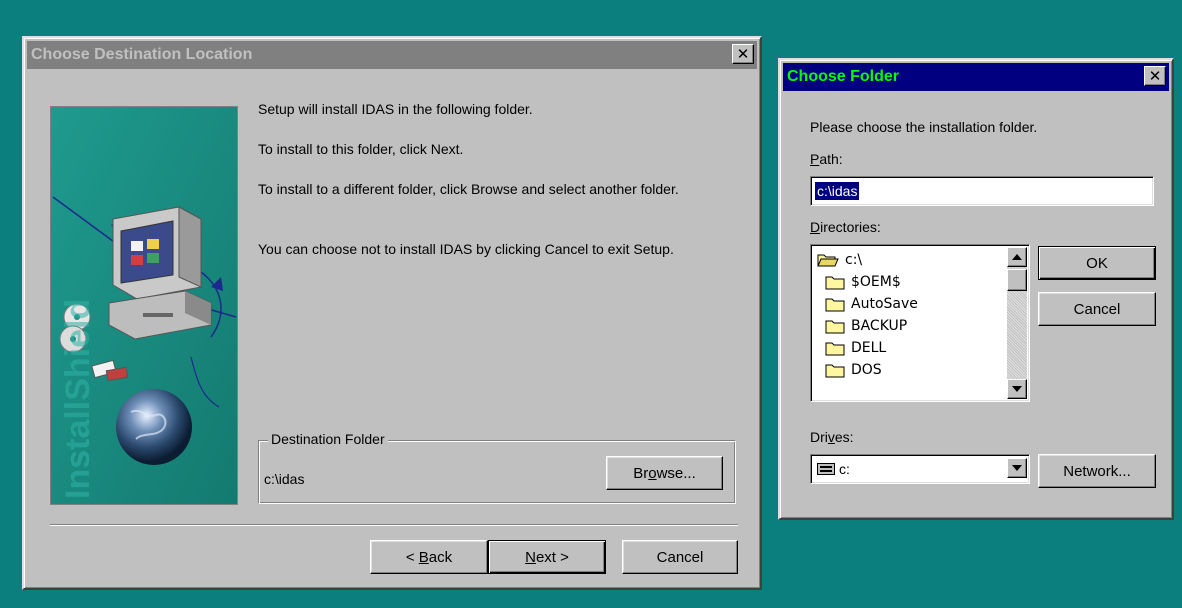 The image size is (1182, 608). I want to click on directory-item-label: DOS, so click(866, 370).